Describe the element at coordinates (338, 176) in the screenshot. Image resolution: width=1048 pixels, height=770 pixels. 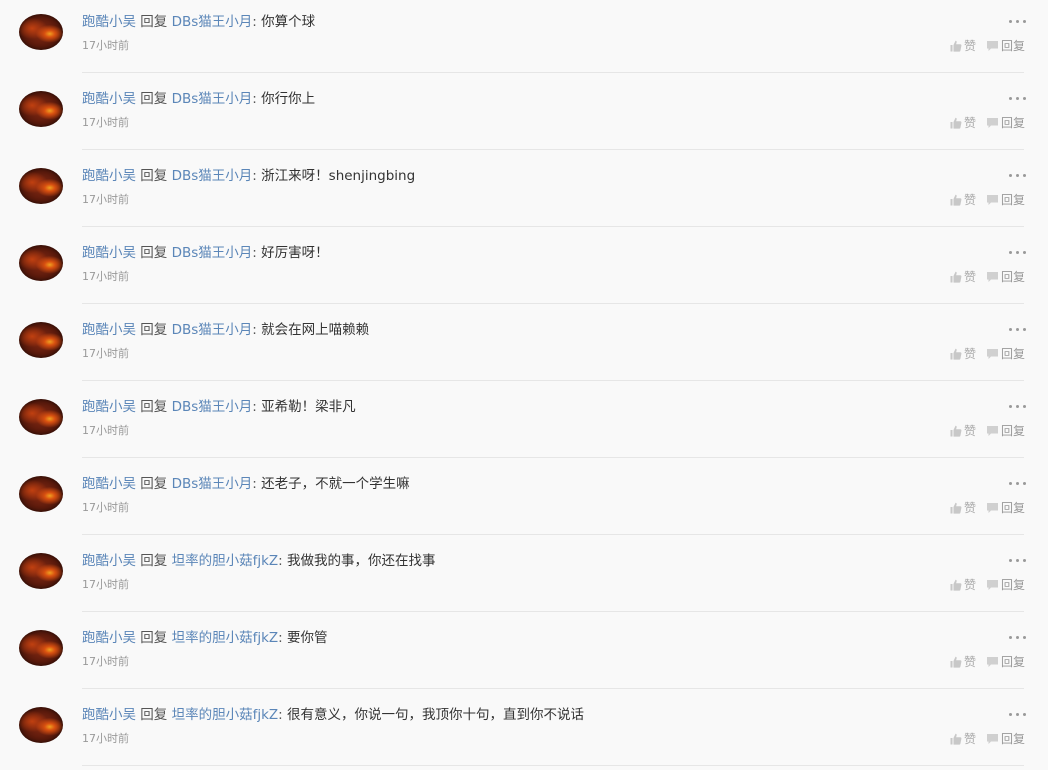
I see `comment-text: 浙江来呀！shenjingbing` at that location.